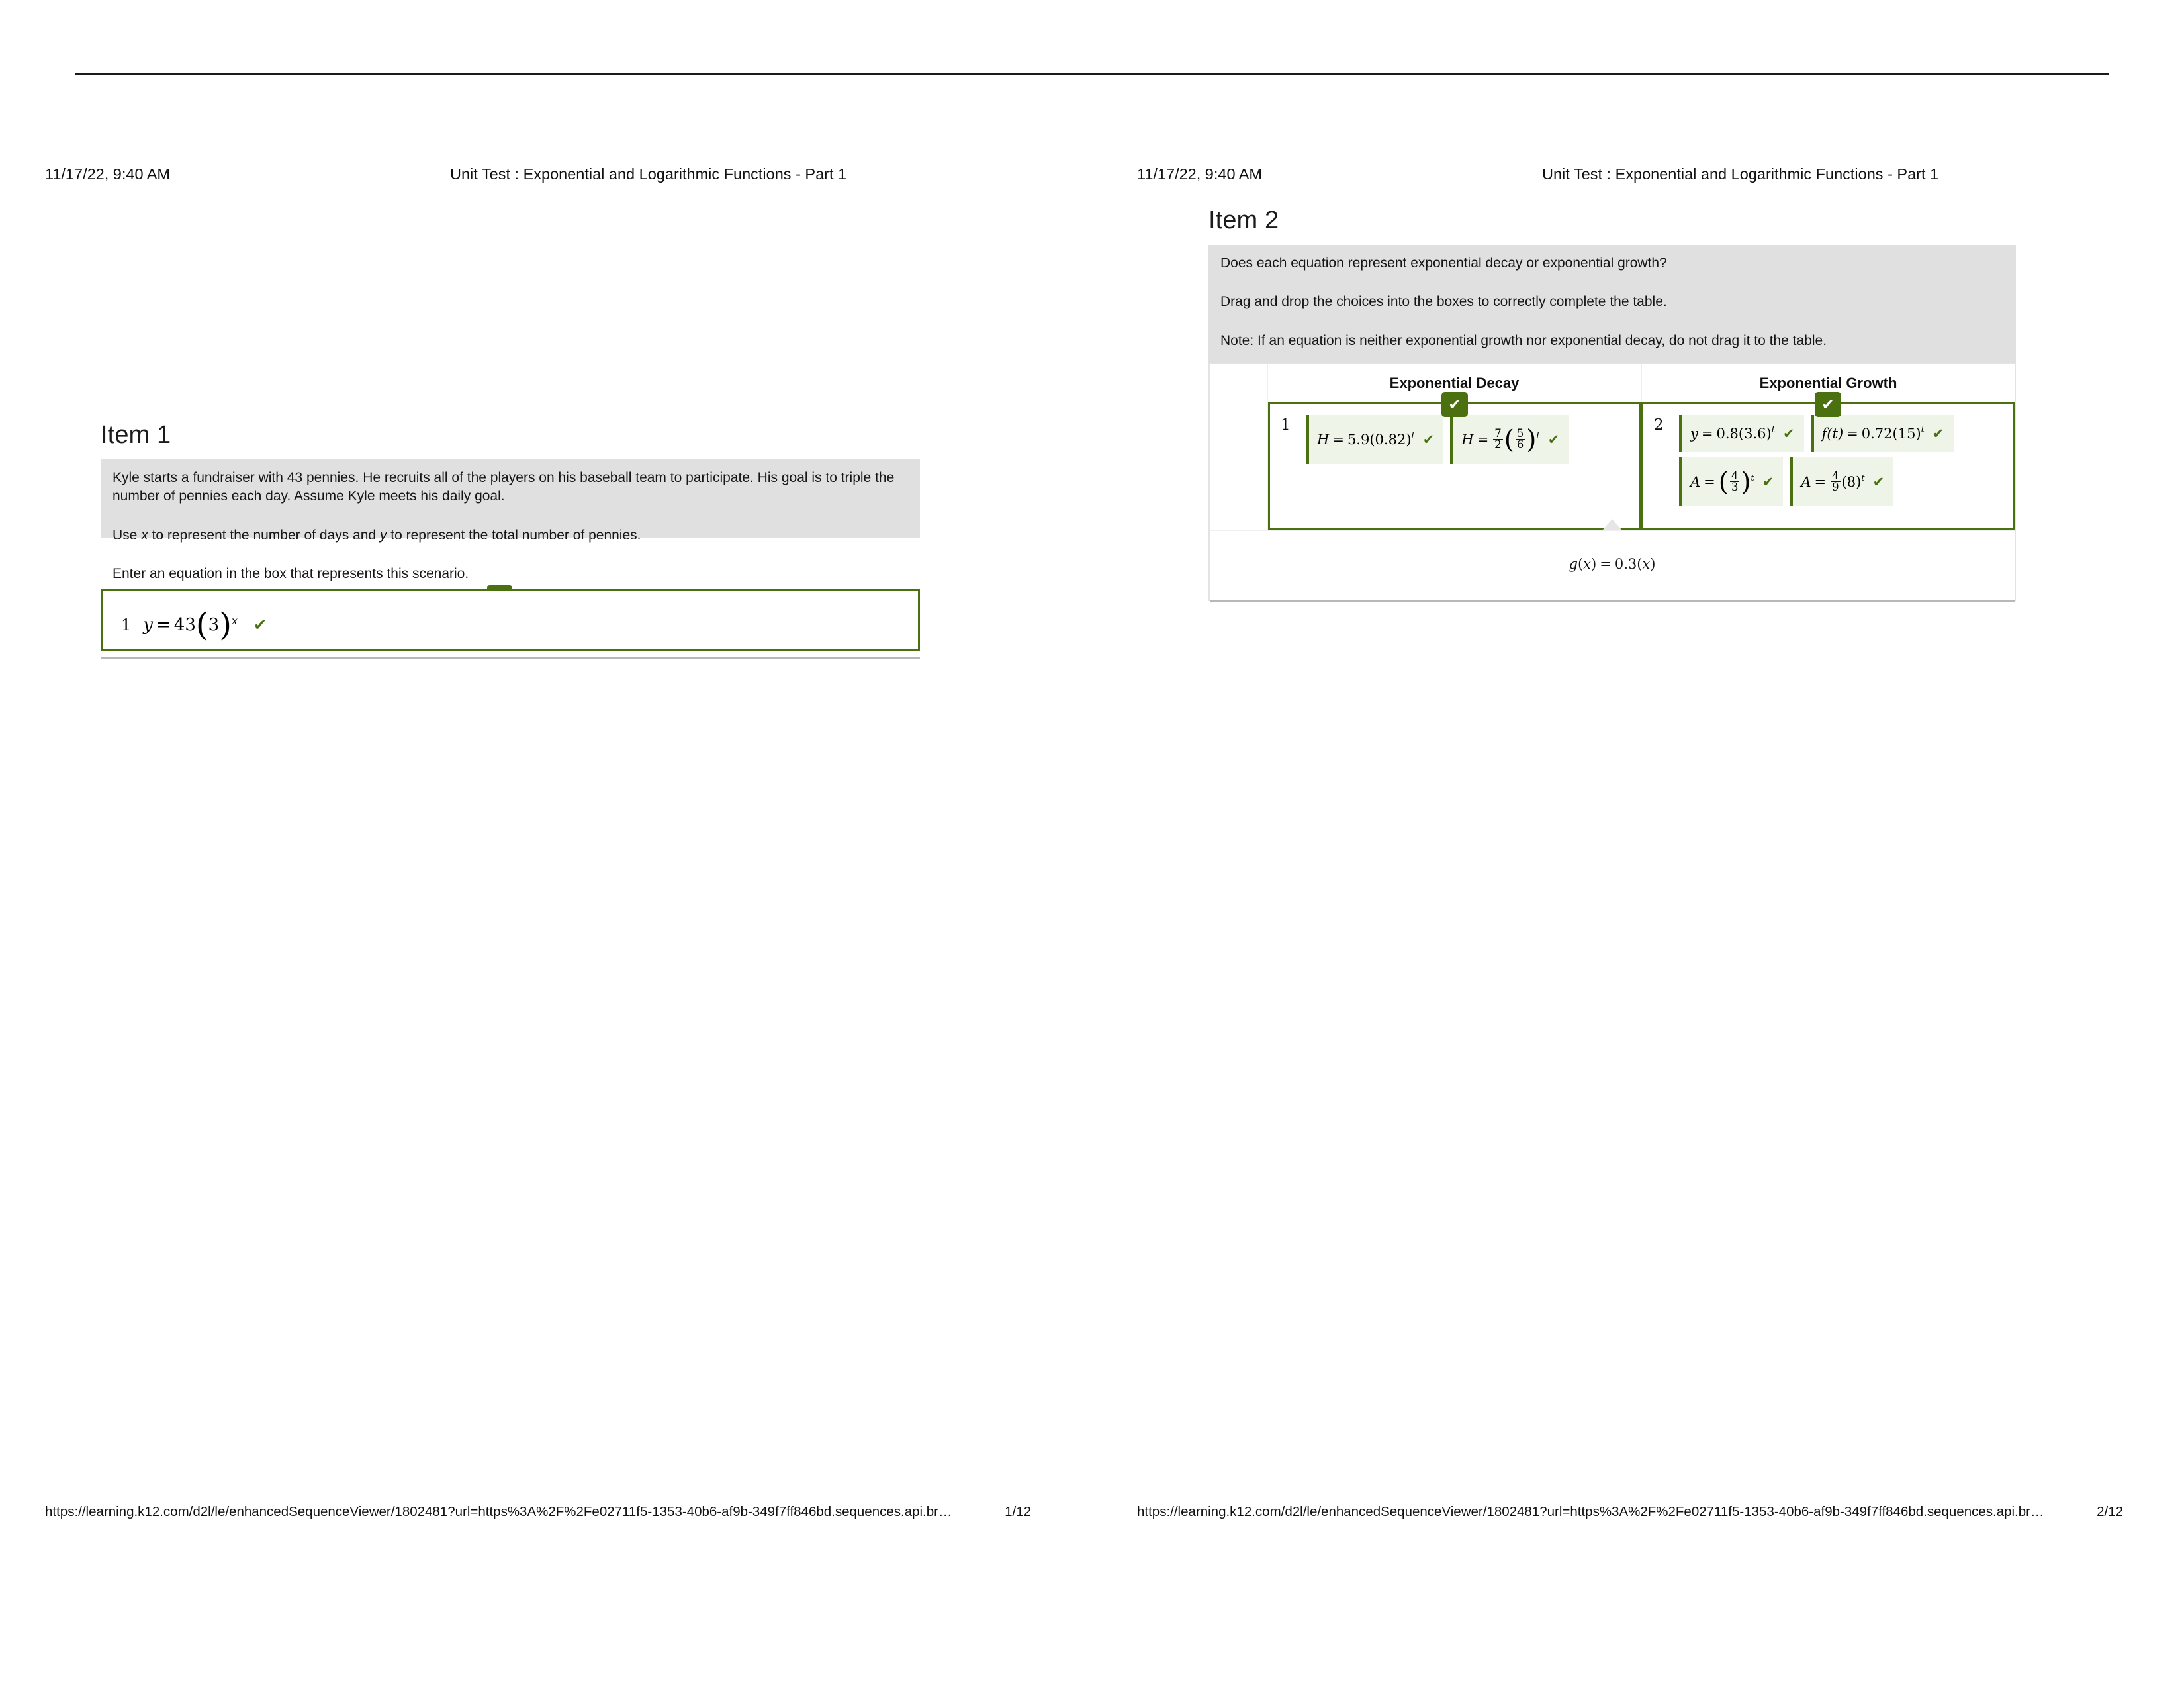 This screenshot has height=1688, width=2184. I want to click on tile-base: 8, so click(1851, 482).